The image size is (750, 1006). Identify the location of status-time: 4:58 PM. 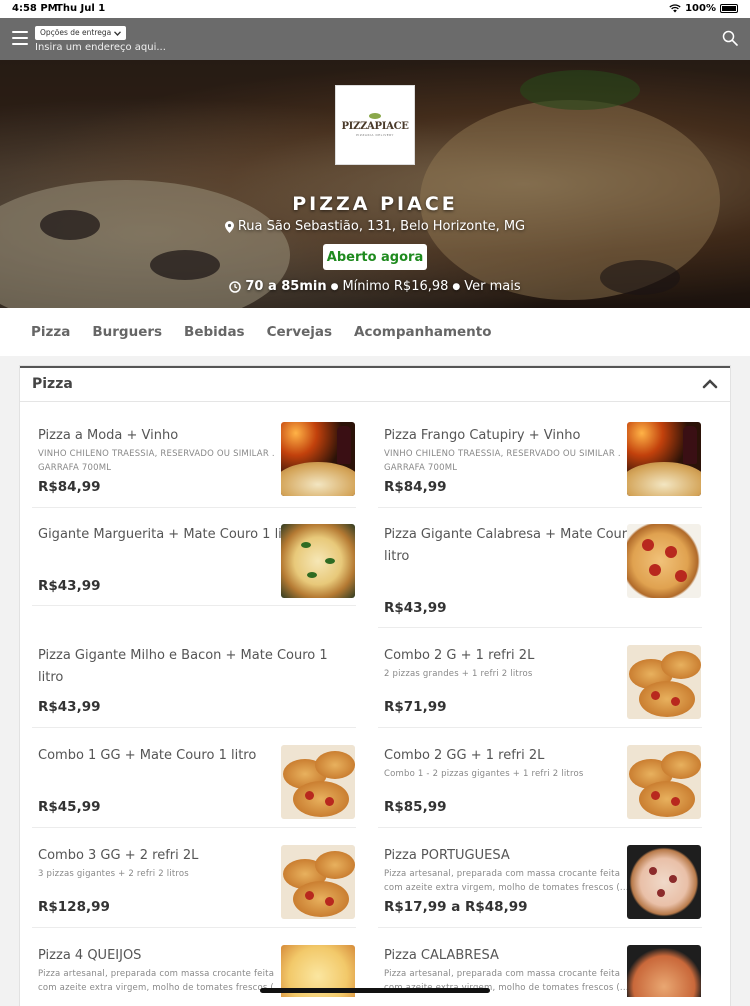
(35, 8).